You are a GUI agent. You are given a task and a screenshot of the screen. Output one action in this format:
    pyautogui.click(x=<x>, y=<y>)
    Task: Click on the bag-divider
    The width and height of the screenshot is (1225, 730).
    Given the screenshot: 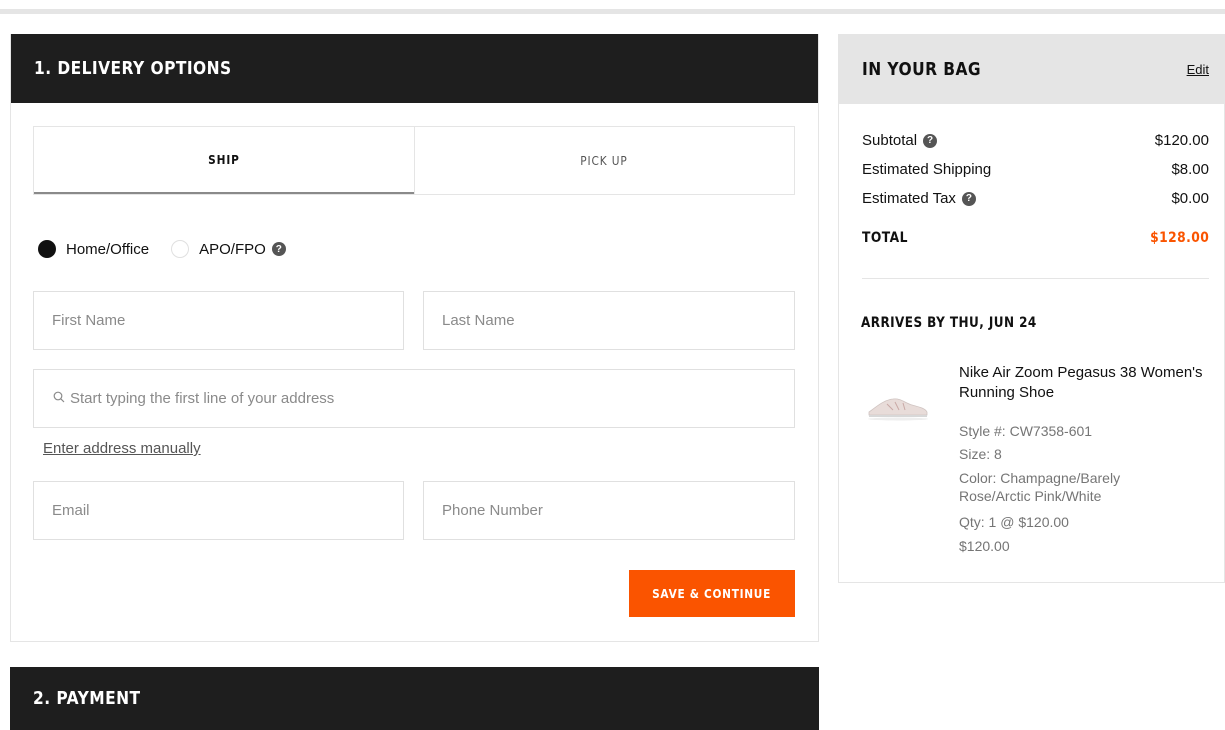 What is the action you would take?
    pyautogui.click(x=1035, y=278)
    